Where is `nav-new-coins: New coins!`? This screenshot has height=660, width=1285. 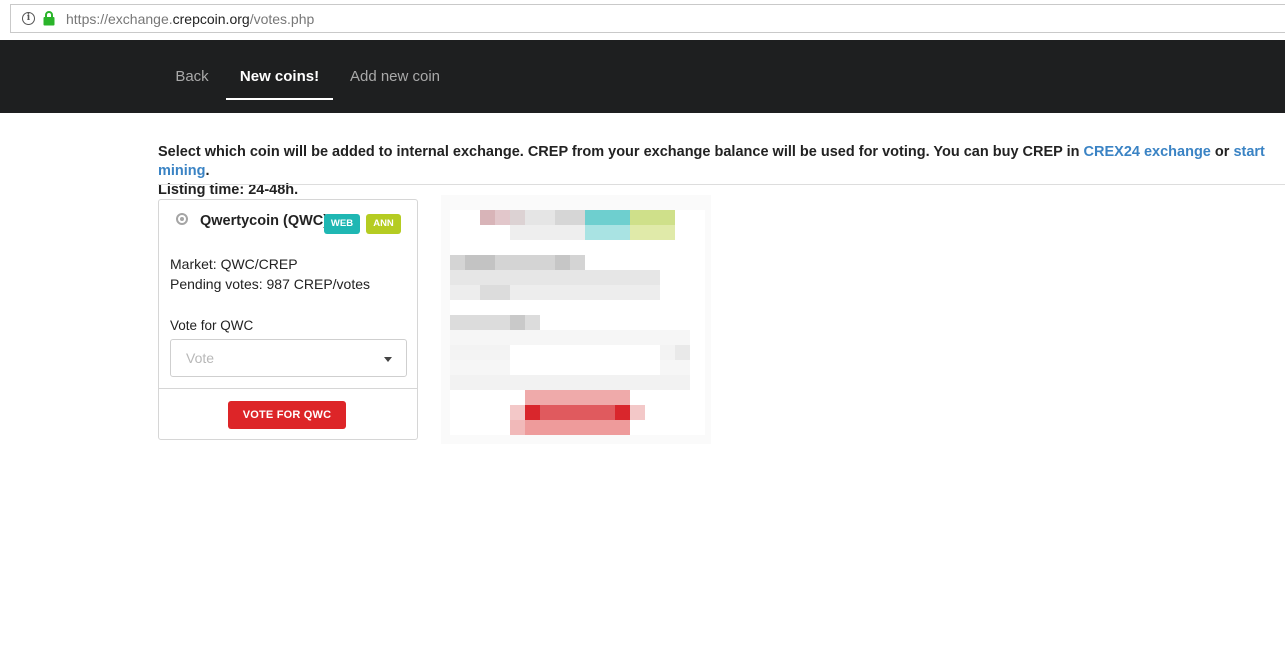
nav-new-coins: New coins! is located at coordinates (279, 76).